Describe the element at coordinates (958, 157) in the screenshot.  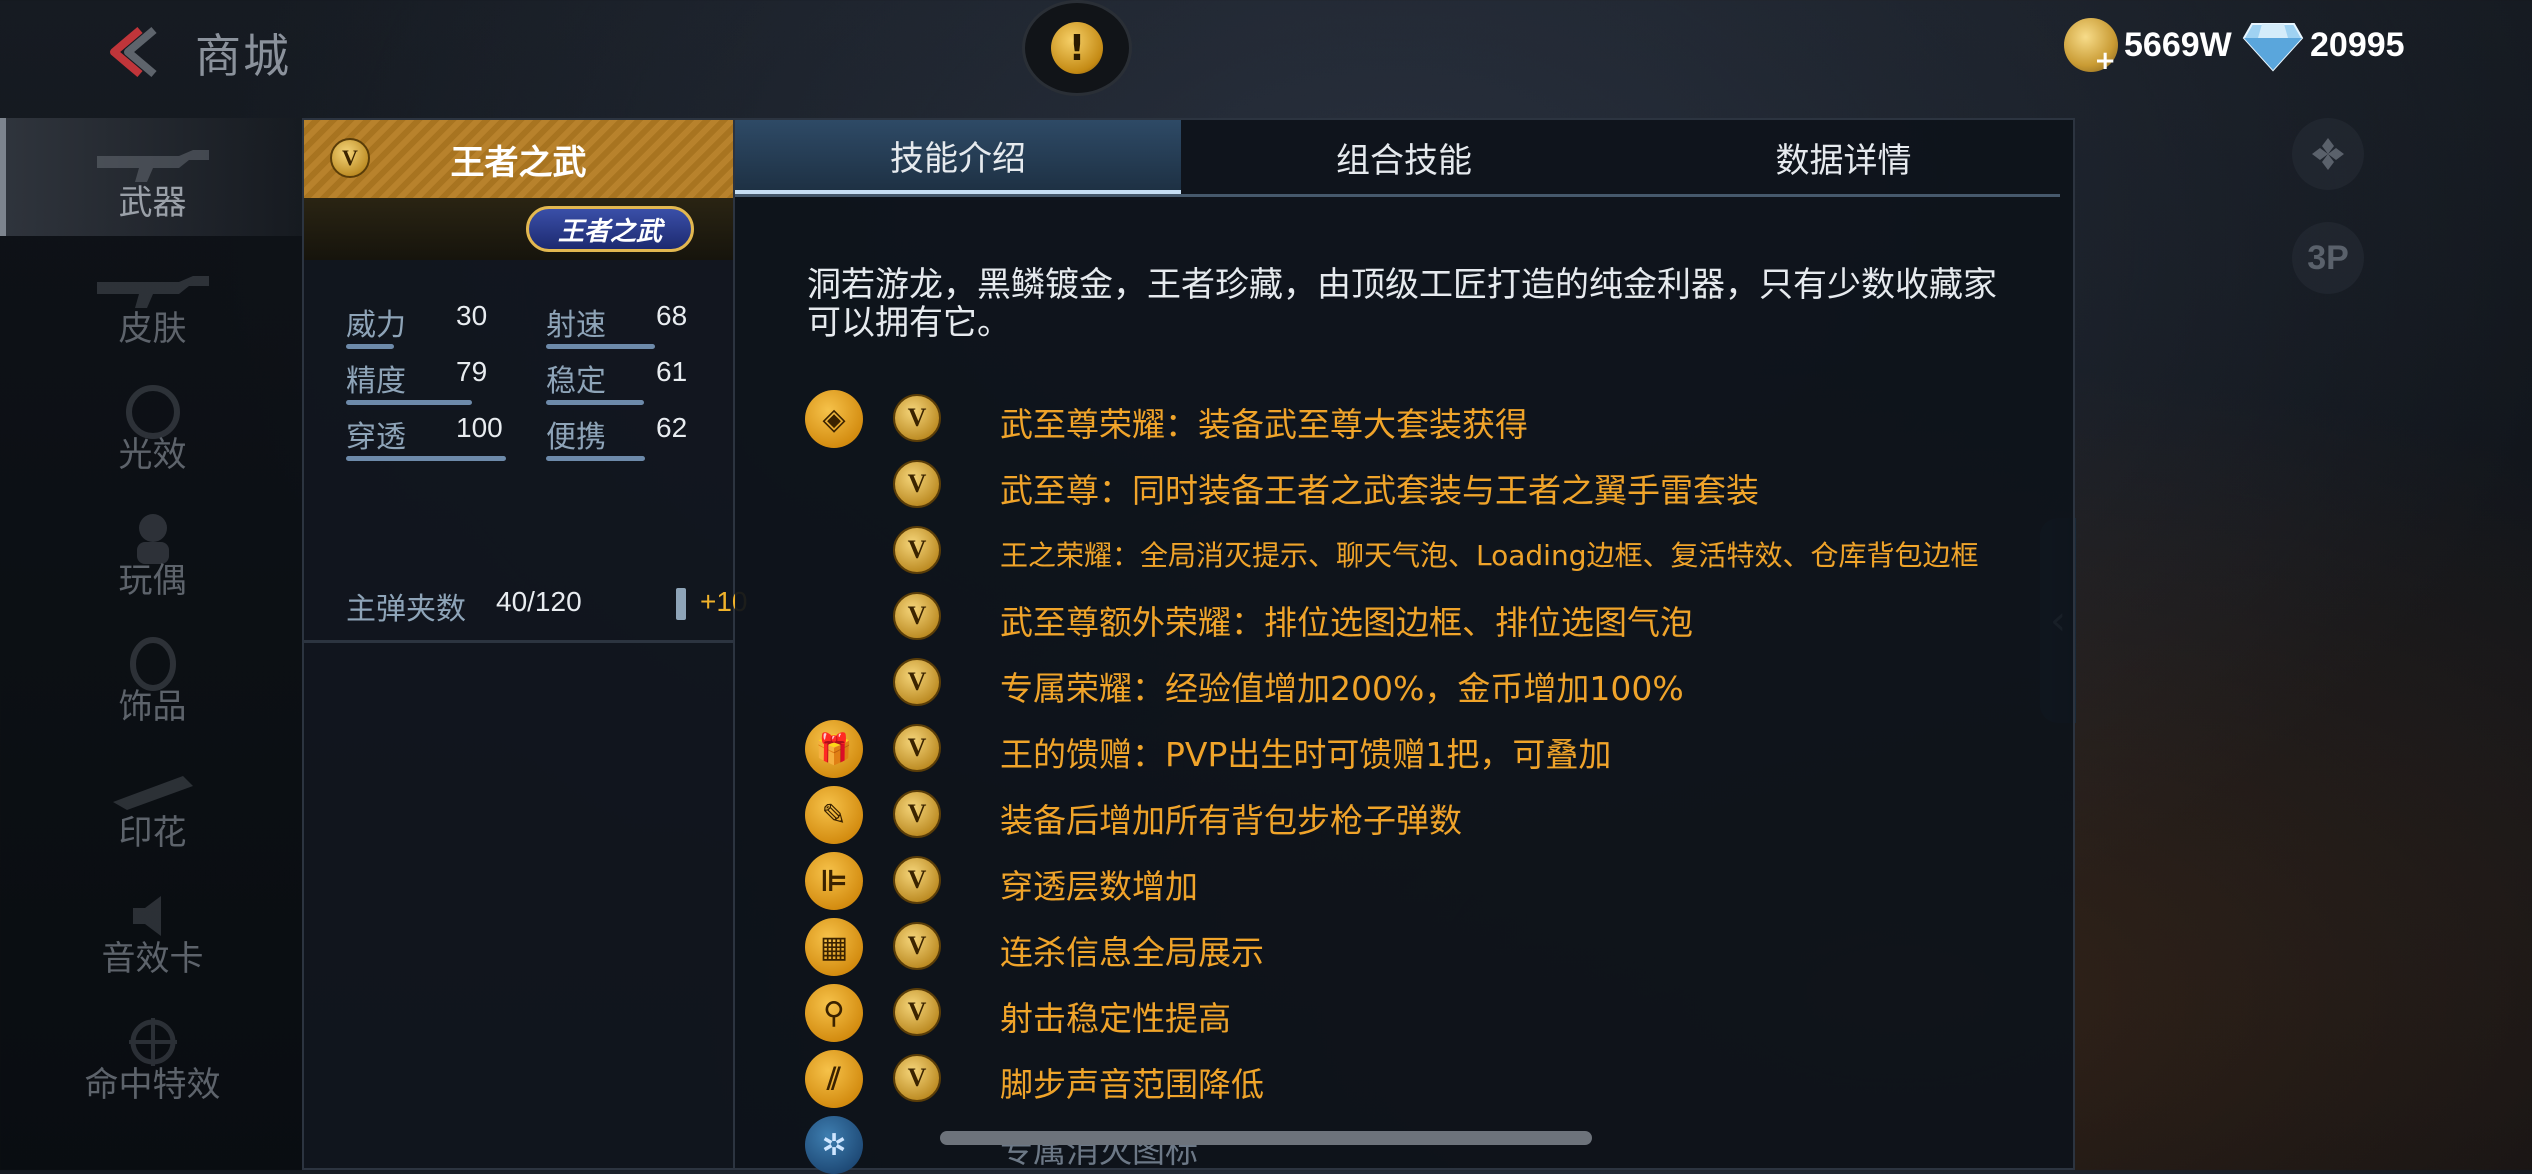
I see `tab-skill-intro: 技能介绍` at that location.